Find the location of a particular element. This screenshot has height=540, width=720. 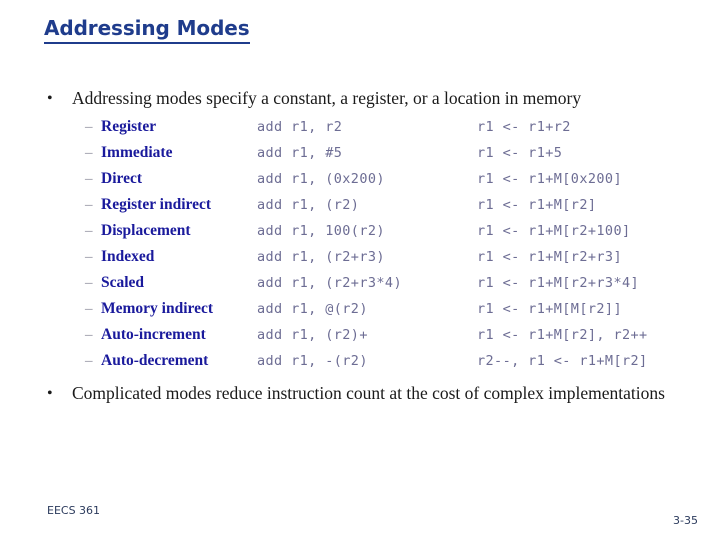

mode-instruction-code: add r1, (r2) is located at coordinates (308, 205).